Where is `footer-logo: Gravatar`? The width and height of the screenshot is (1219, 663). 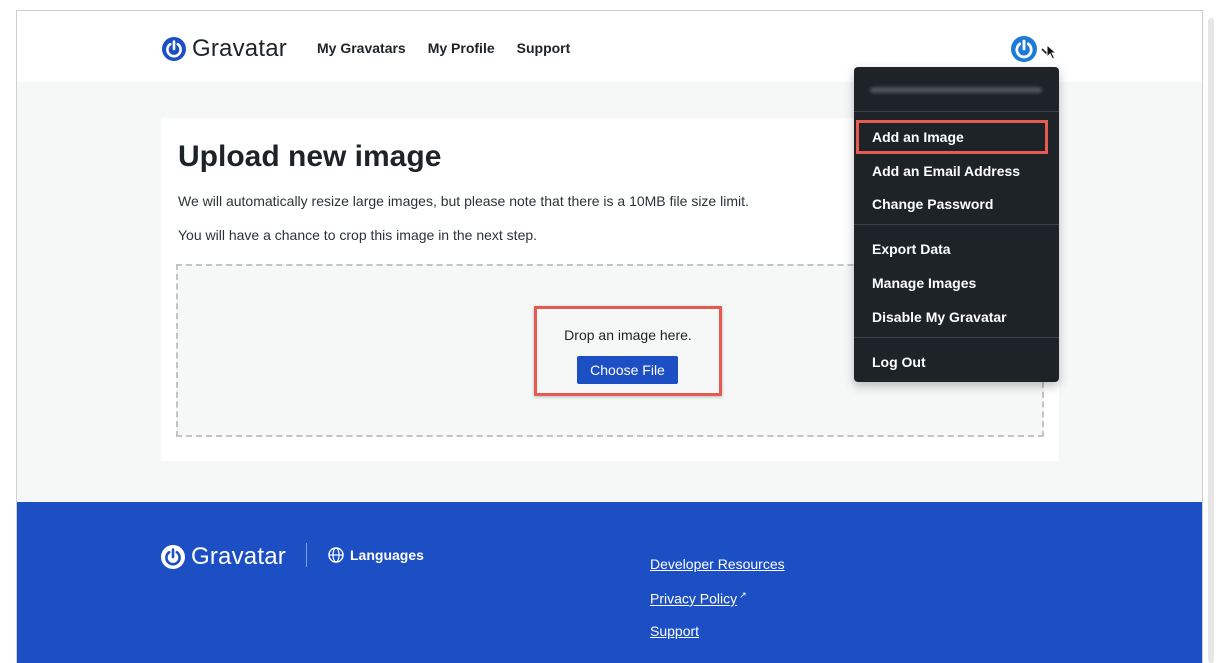 footer-logo: Gravatar is located at coordinates (223, 557).